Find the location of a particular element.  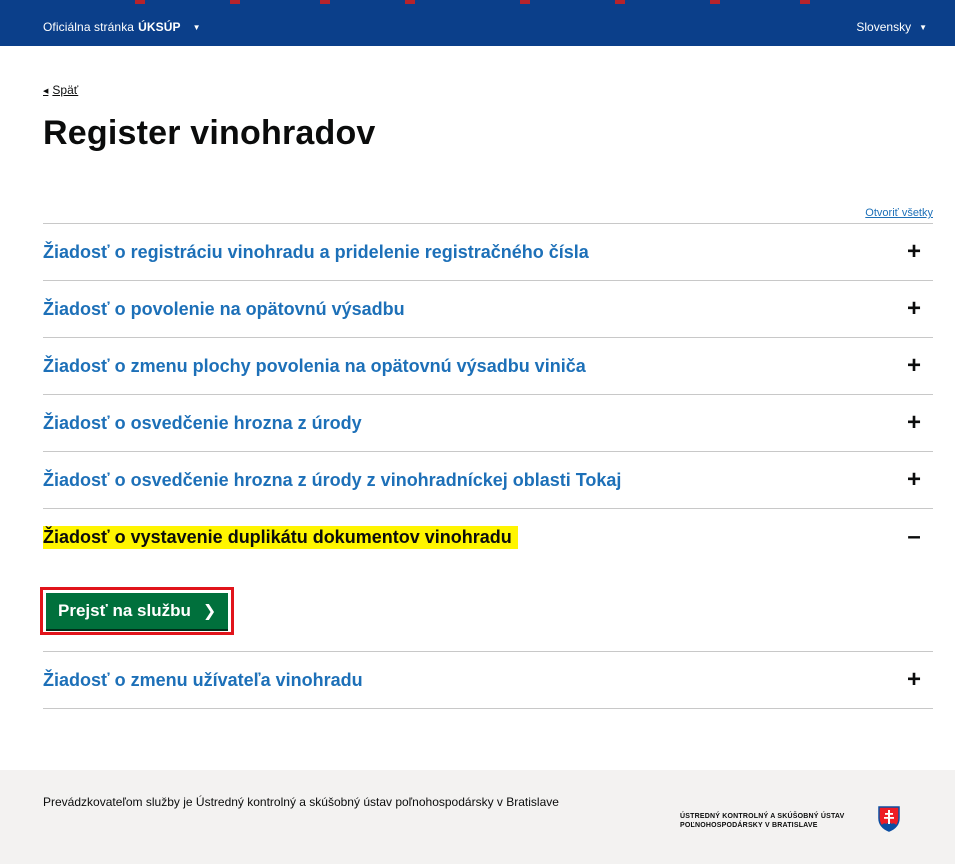

accordion-section: Žiadosť o osvedčenie hrozna z úrody + is located at coordinates (488, 422).